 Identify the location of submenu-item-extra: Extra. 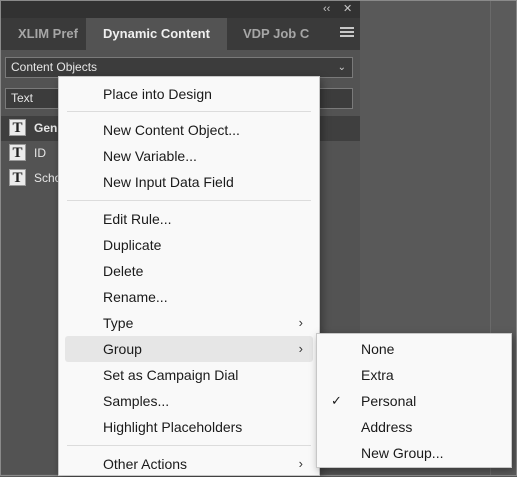
(414, 375).